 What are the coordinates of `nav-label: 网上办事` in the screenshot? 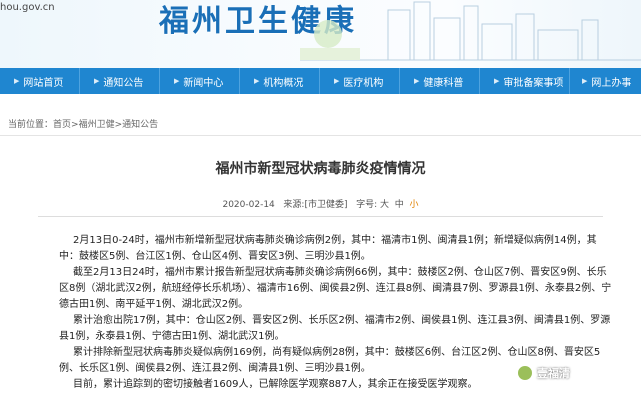 It's located at (611, 83).